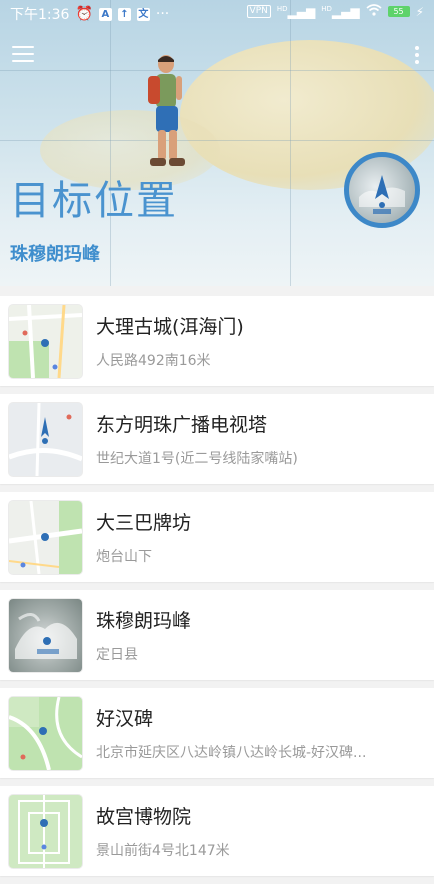  I want to click on charging-icon: ⚡, so click(419, 11).